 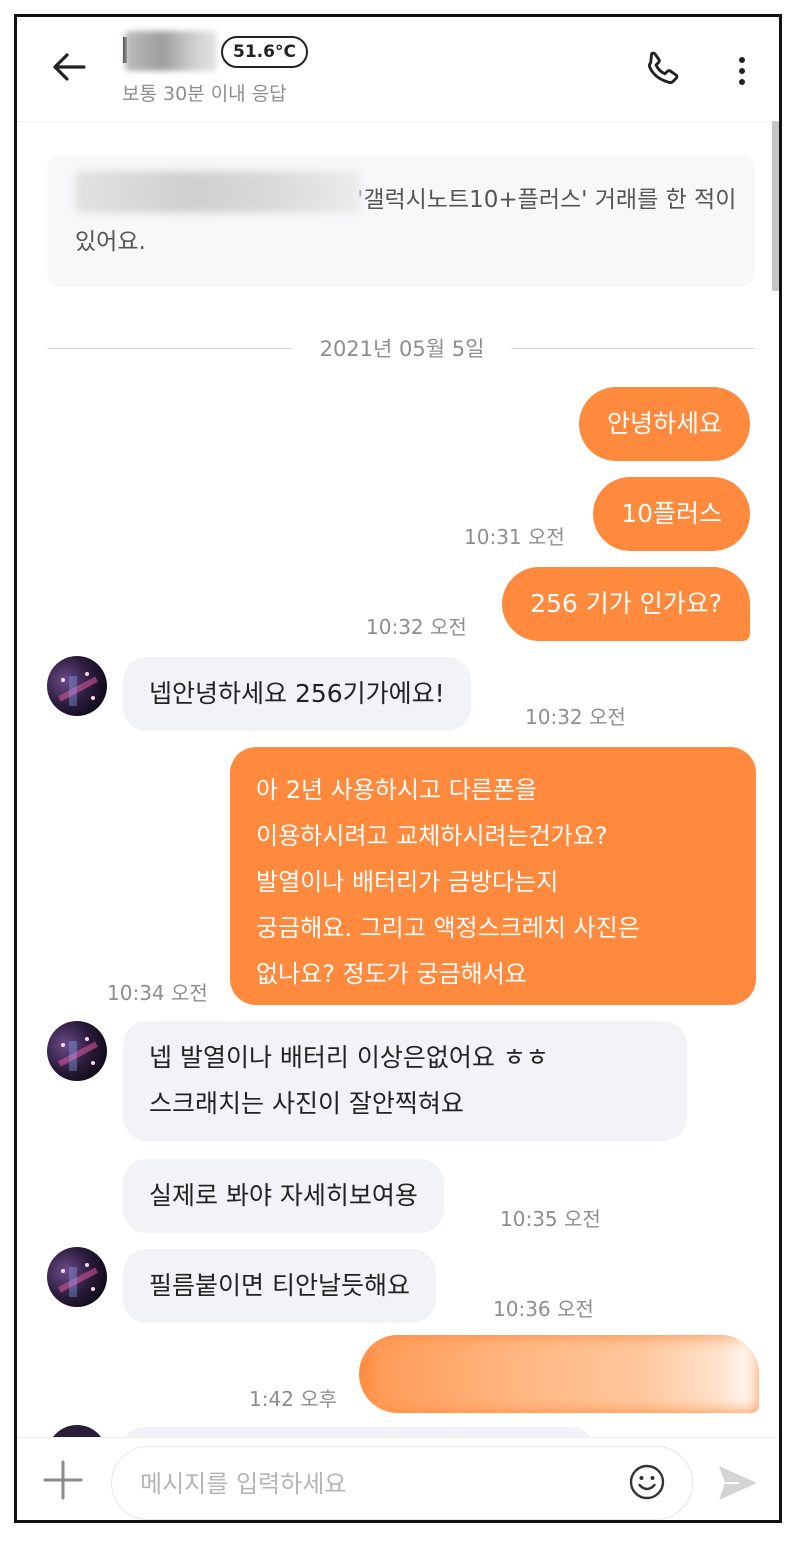 I want to click on send-button, so click(x=738, y=1483).